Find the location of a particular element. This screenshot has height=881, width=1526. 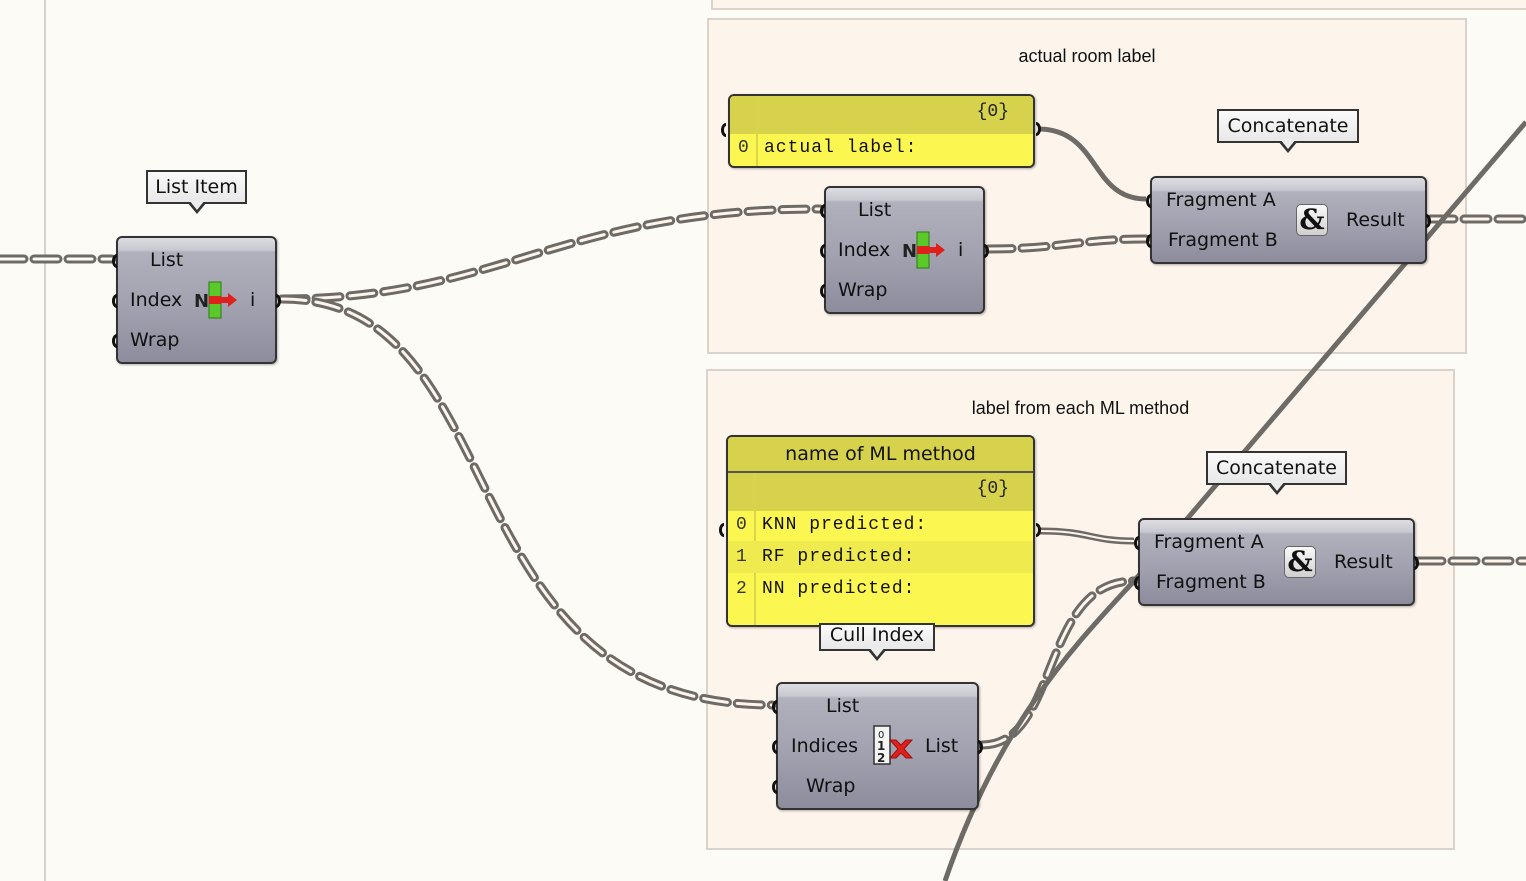

panel-actual-label: {0} 0 actual label: is located at coordinates (881, 131).